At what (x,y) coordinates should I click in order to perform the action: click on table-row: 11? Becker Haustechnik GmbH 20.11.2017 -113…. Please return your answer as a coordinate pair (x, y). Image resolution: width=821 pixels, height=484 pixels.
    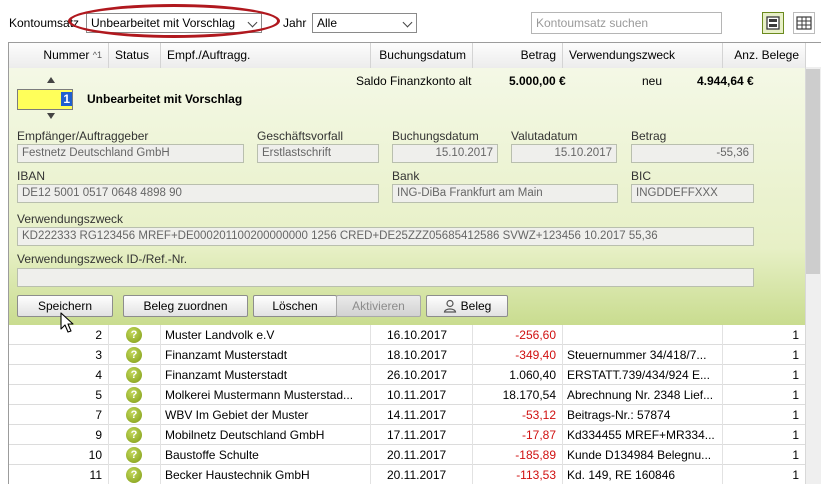
    Looking at the image, I should click on (407, 474).